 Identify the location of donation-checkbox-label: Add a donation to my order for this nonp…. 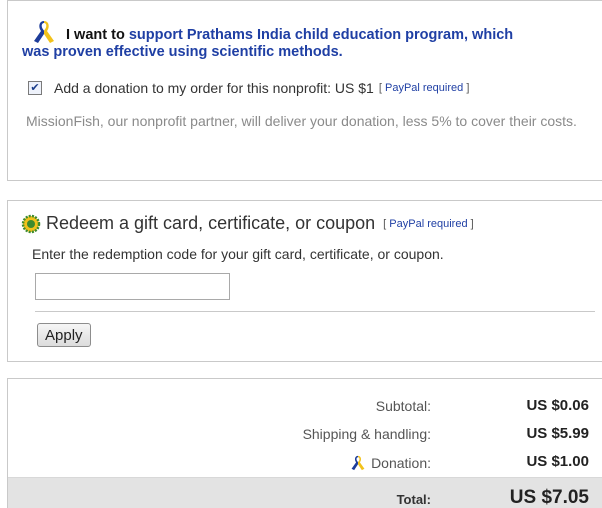
(214, 88).